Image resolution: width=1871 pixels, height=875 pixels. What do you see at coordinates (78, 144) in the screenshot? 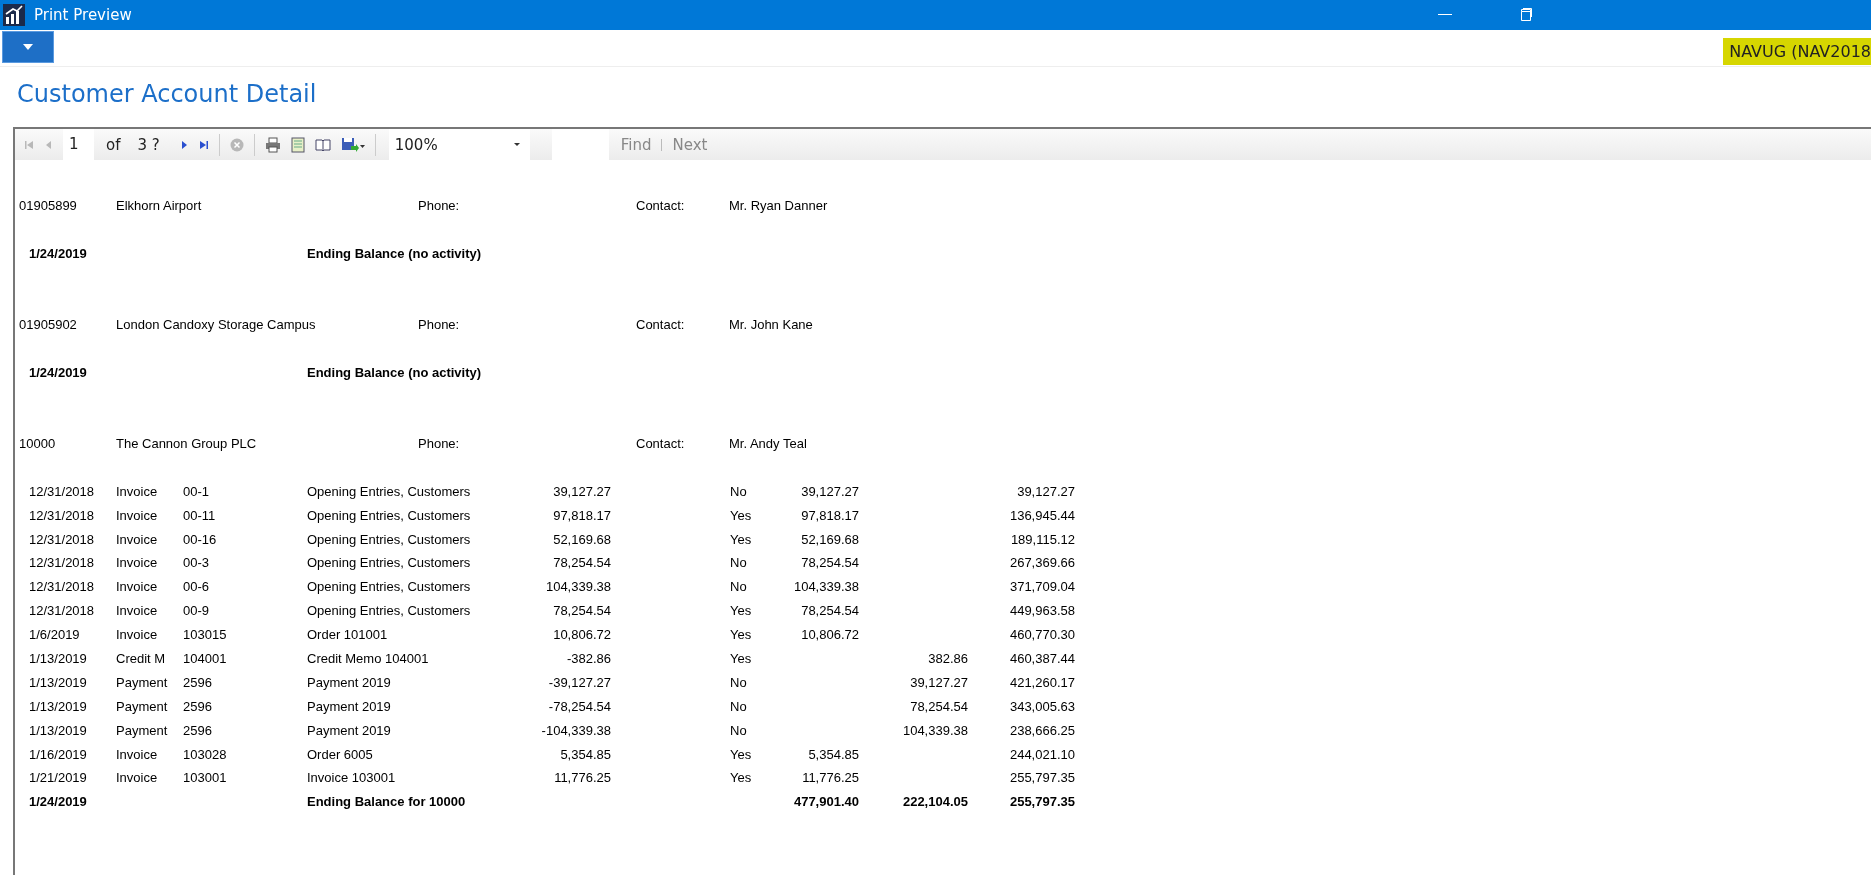
I see `page-number-field: 1` at bounding box center [78, 144].